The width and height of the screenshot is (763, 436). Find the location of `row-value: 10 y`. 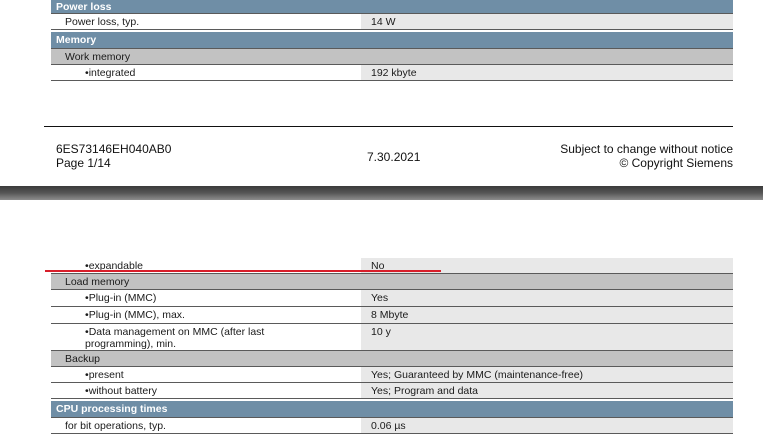

row-value: 10 y is located at coordinates (547, 337).